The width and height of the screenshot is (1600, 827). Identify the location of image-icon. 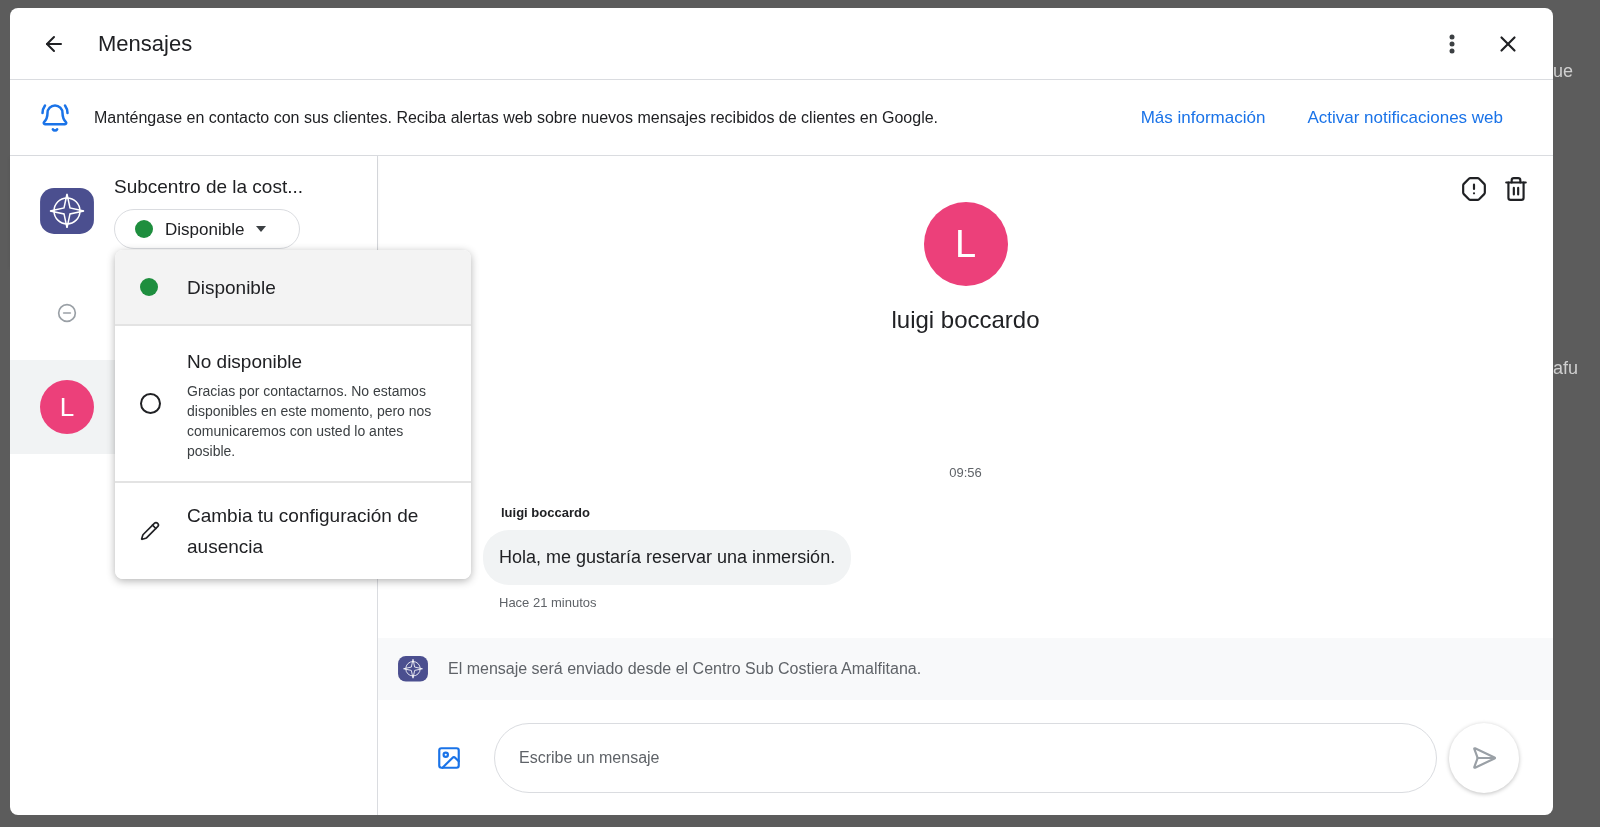
(449, 757).